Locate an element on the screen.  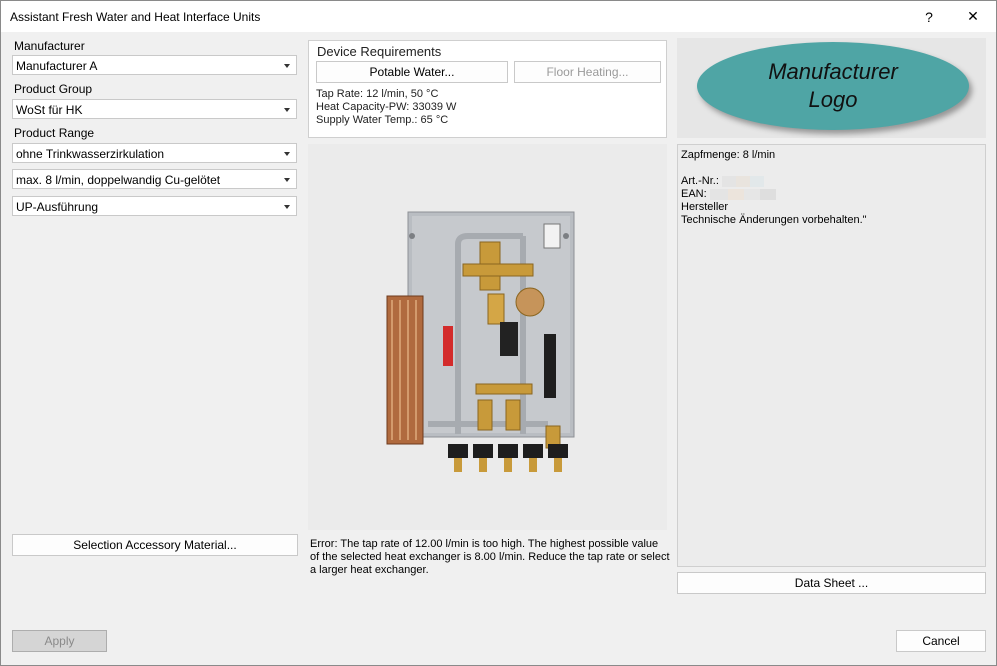
product-range-select-1: ohne Trinkwasserzirkulation is located at coordinates (154, 153).